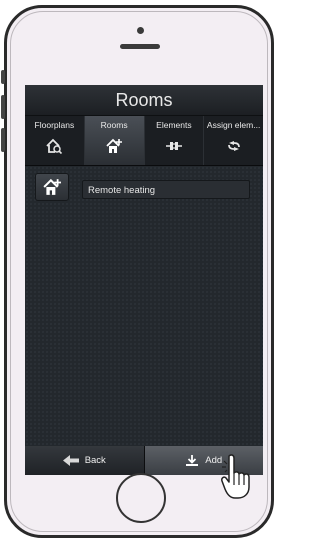 Image resolution: width=320 pixels, height=545 pixels. I want to click on tab-elements: Elements, so click(175, 140).